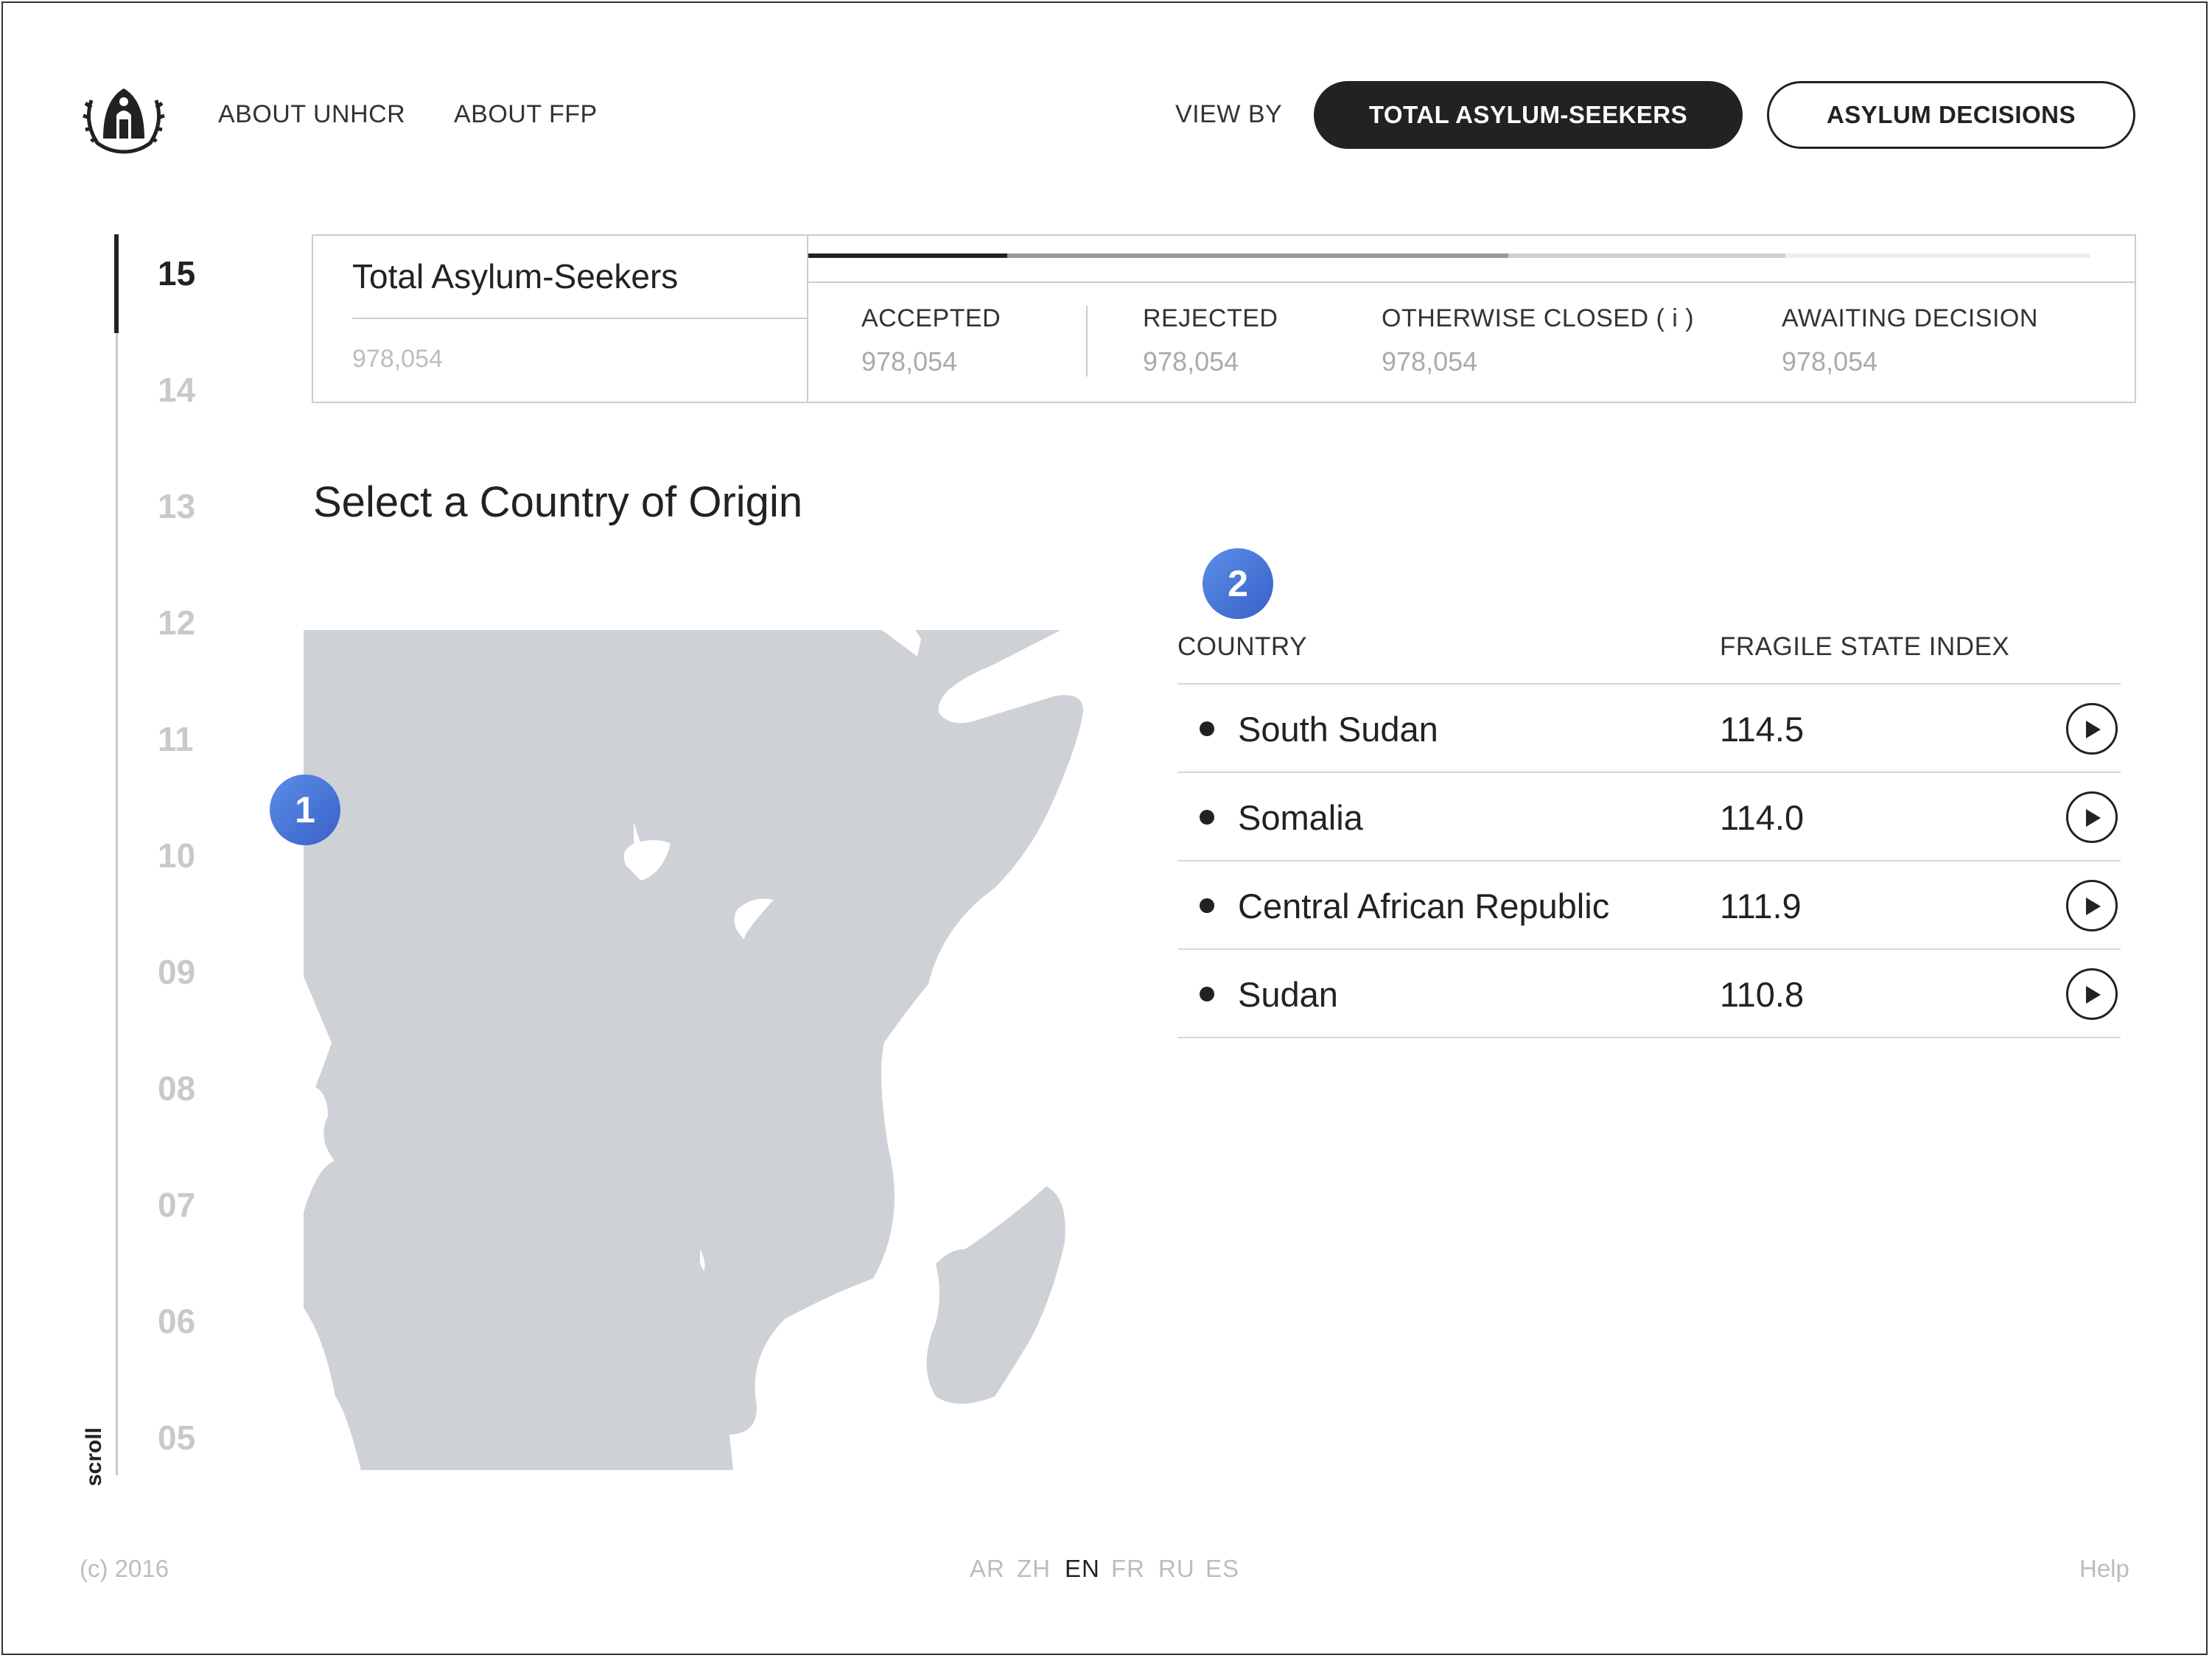  Describe the element at coordinates (1229, 114) in the screenshot. I see `view-by-label: VIEW BY` at that location.